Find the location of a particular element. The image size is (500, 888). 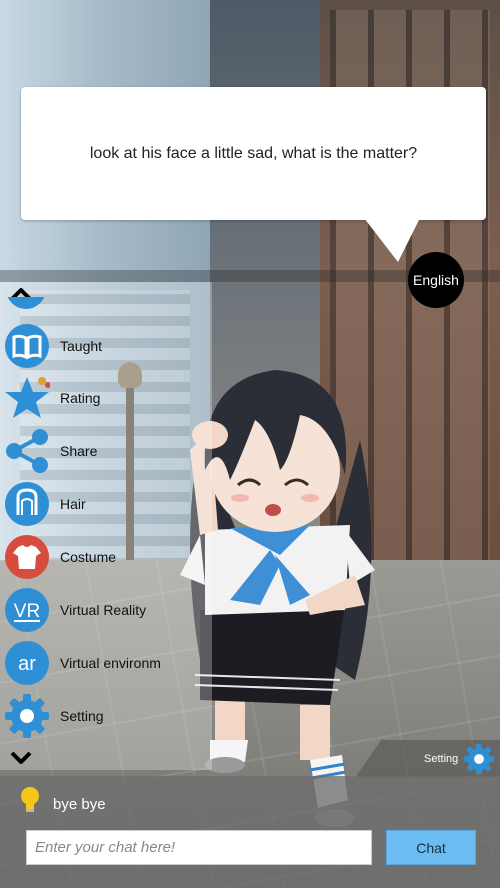

menu-label-share: Share is located at coordinates (79, 451).